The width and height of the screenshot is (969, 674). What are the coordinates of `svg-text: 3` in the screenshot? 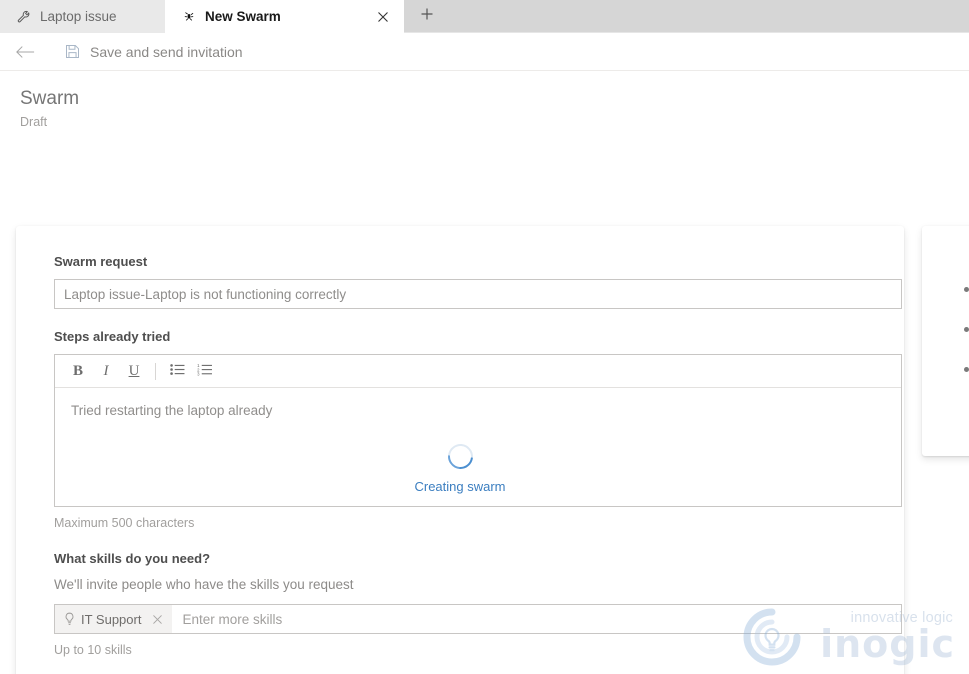 It's located at (198, 373).